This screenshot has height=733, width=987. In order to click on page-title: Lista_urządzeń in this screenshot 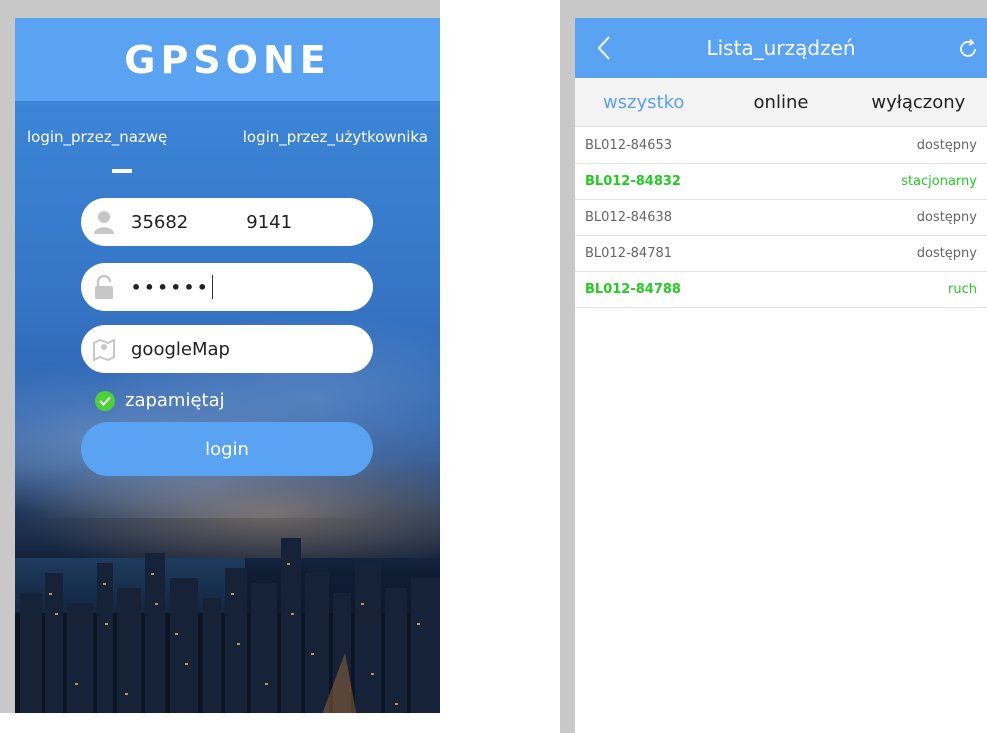, I will do `click(781, 48)`.